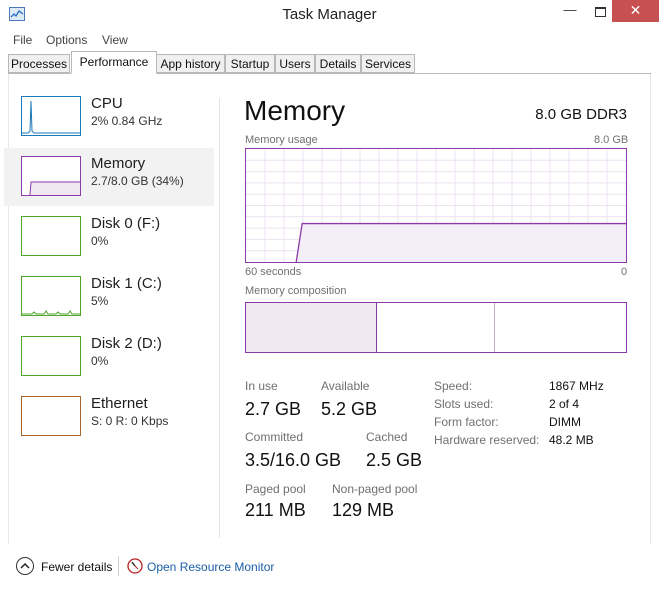  Describe the element at coordinates (564, 404) in the screenshot. I see `slots-used-value: 2 of 4` at that location.